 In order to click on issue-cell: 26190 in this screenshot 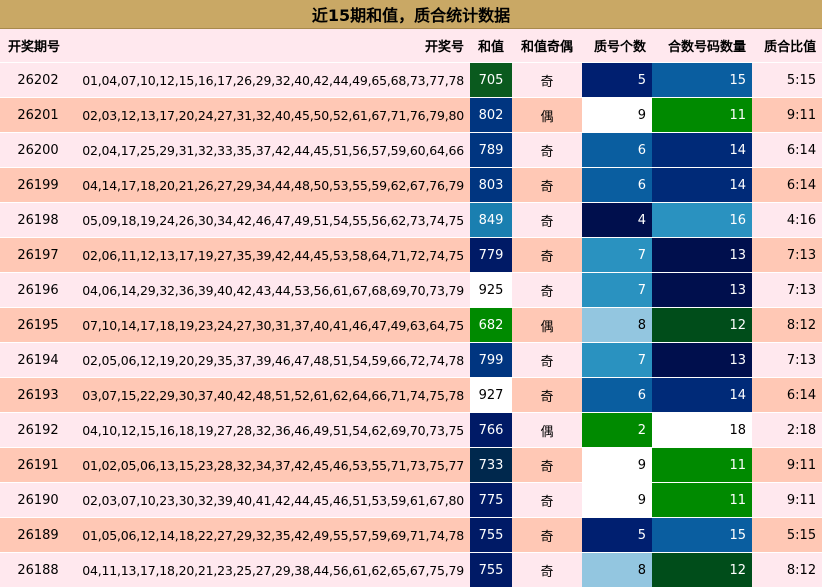, I will do `click(36, 500)`.